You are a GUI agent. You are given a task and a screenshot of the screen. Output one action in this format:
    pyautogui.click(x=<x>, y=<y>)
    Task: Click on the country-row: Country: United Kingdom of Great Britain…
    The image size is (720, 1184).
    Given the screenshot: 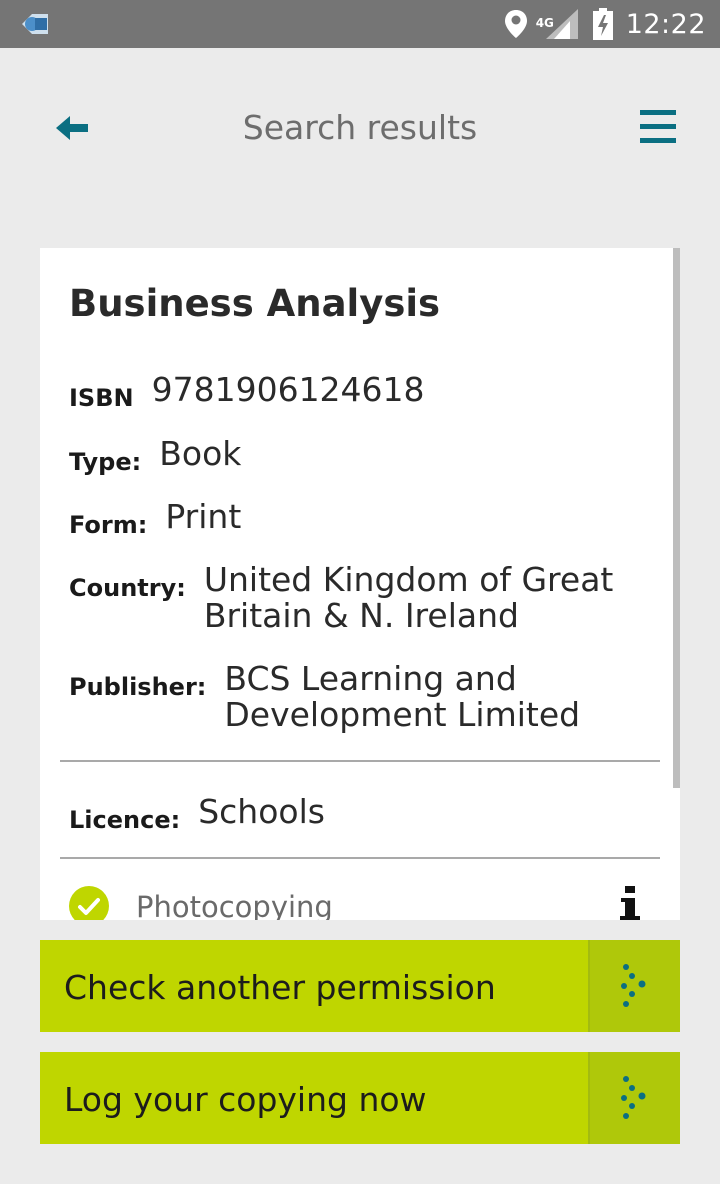 What is the action you would take?
    pyautogui.click(x=341, y=598)
    